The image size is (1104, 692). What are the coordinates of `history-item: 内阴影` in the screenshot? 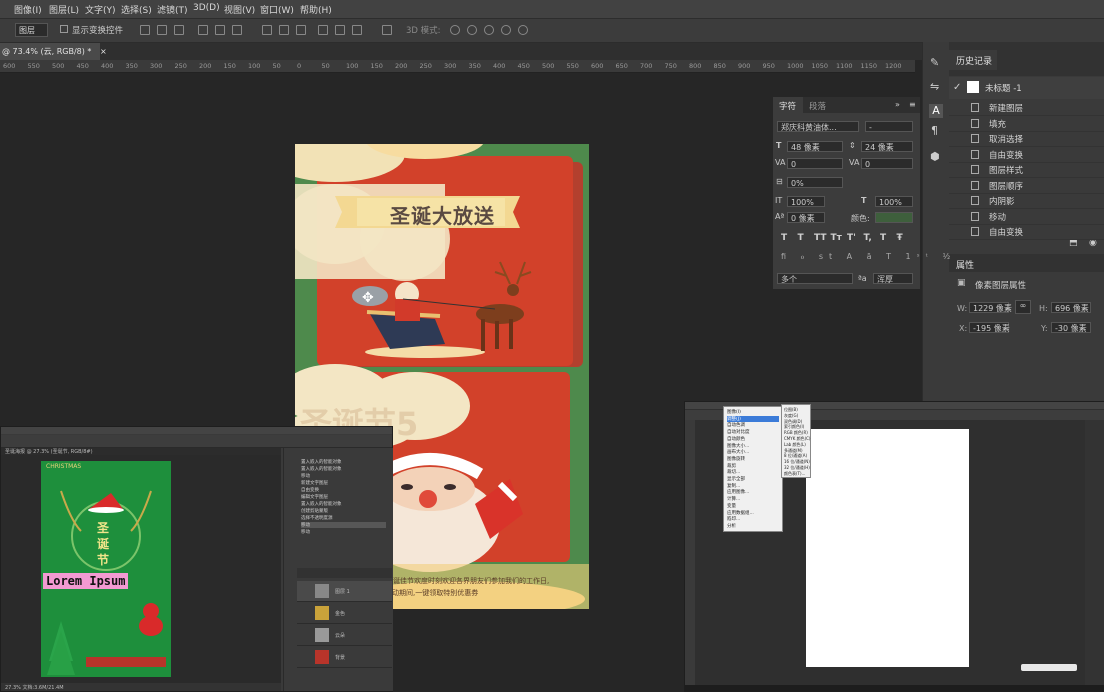 It's located at (1026, 201).